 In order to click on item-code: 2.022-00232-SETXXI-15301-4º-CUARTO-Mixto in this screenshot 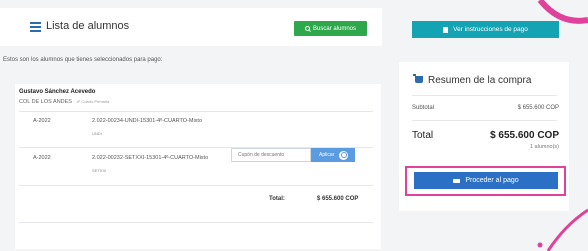, I will do `click(150, 158)`.